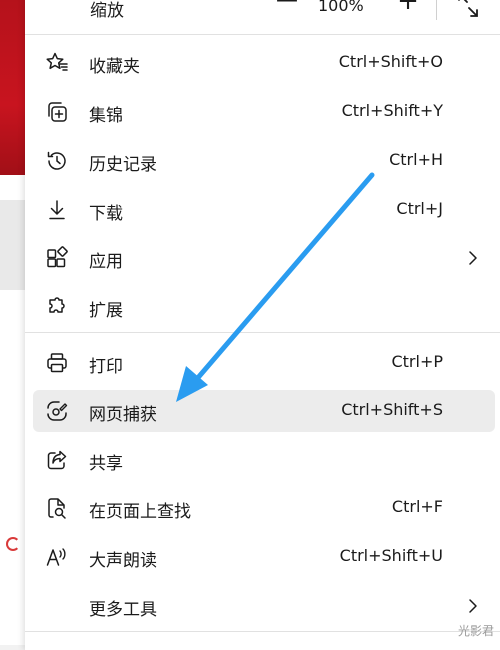 The image size is (500, 650). What do you see at coordinates (57, 508) in the screenshot?
I see `find-on-page-icon` at bounding box center [57, 508].